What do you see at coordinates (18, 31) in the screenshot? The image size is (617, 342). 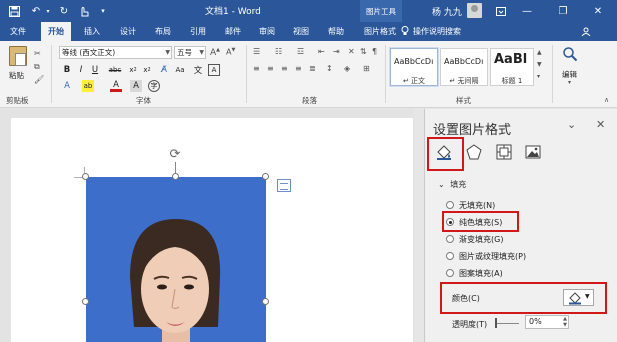 I see `tab-file: 文件` at bounding box center [18, 31].